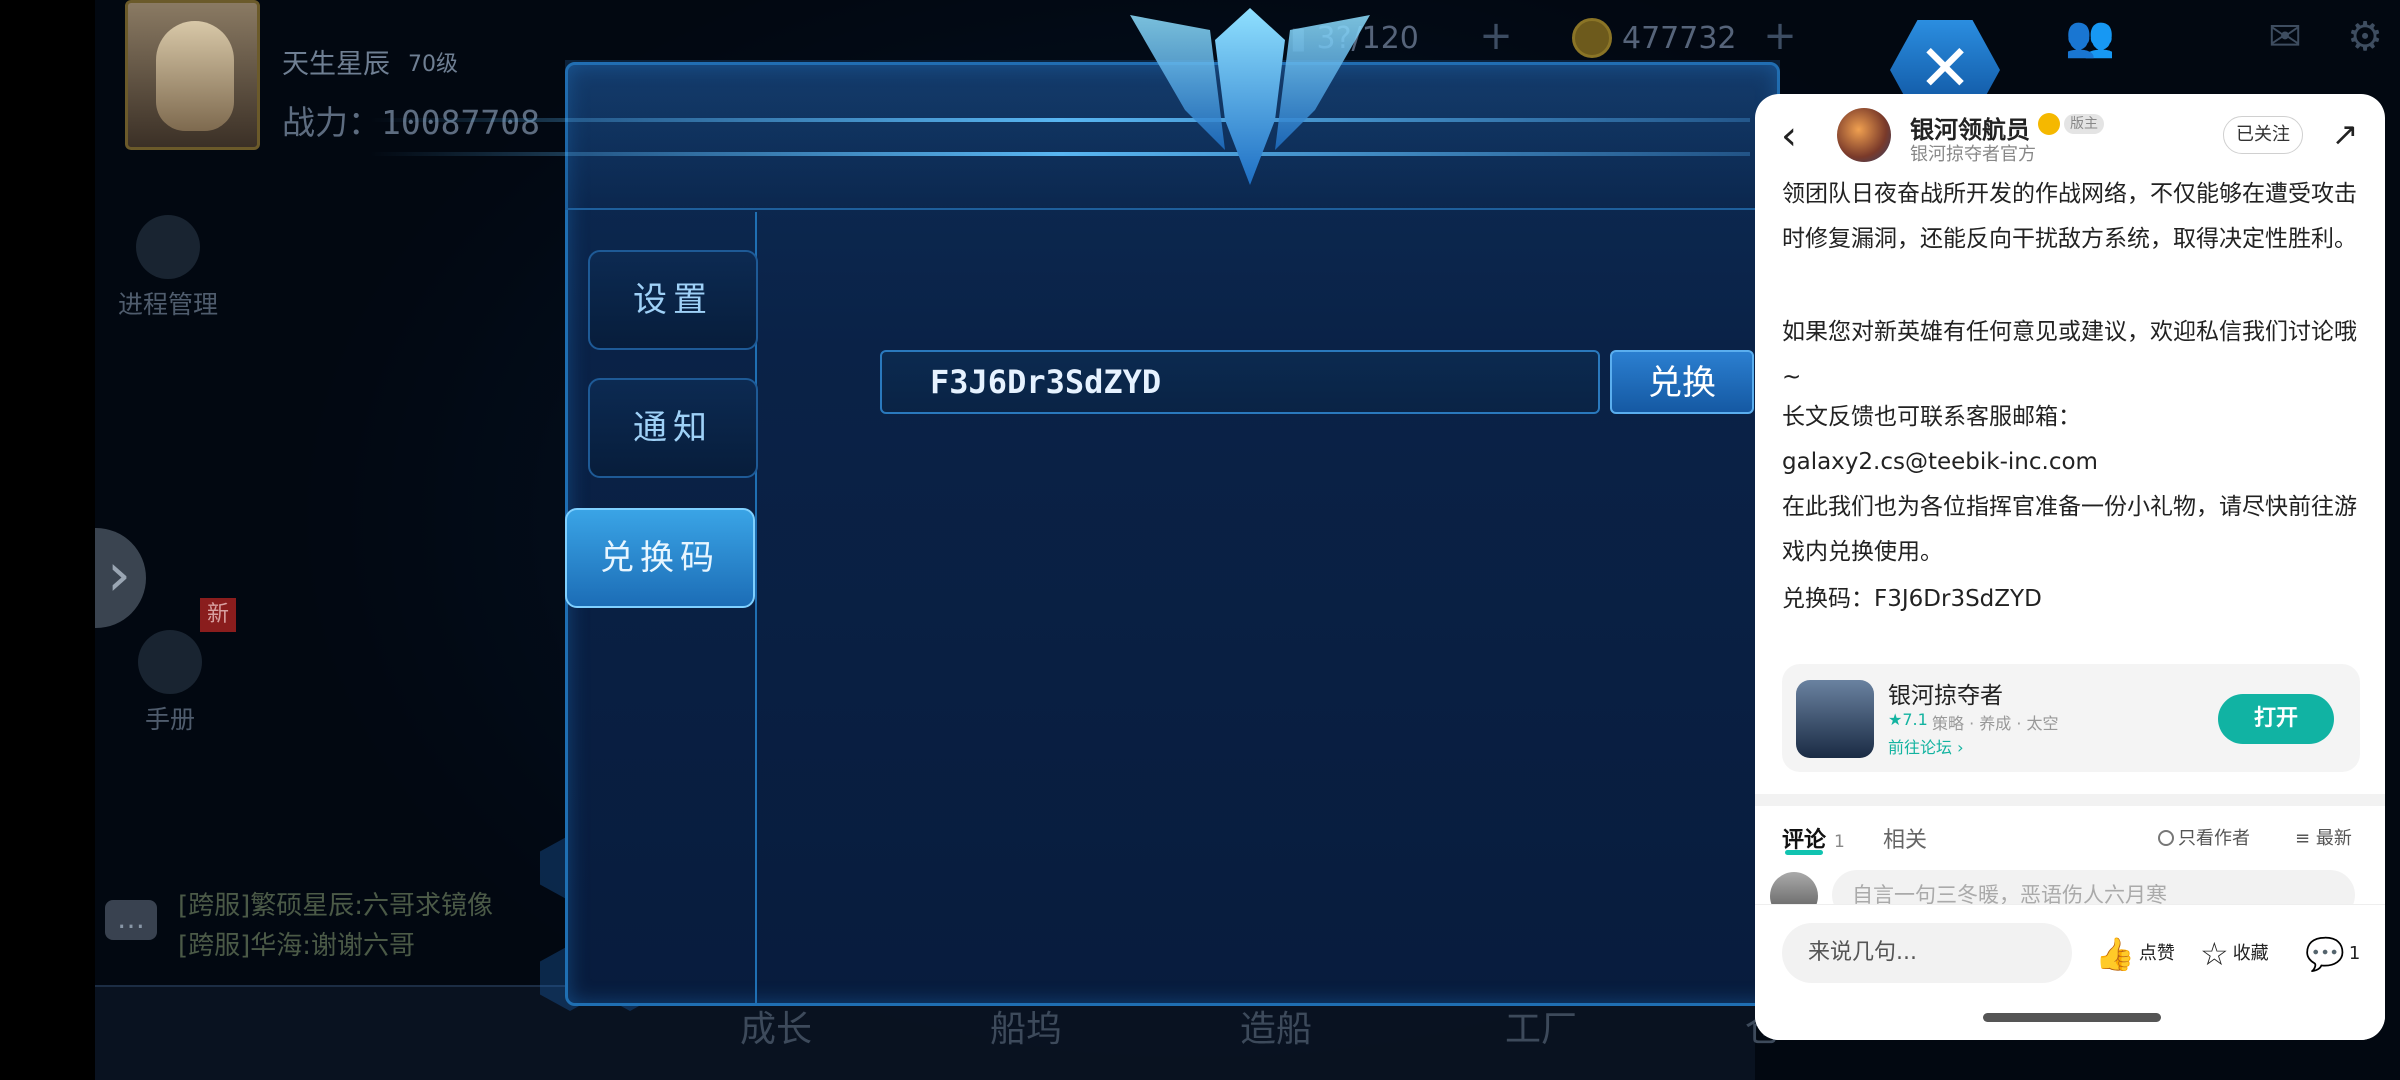 The width and height of the screenshot is (2400, 1080). Describe the element at coordinates (2090, 37) in the screenshot. I see `friends-icon: 👥` at that location.